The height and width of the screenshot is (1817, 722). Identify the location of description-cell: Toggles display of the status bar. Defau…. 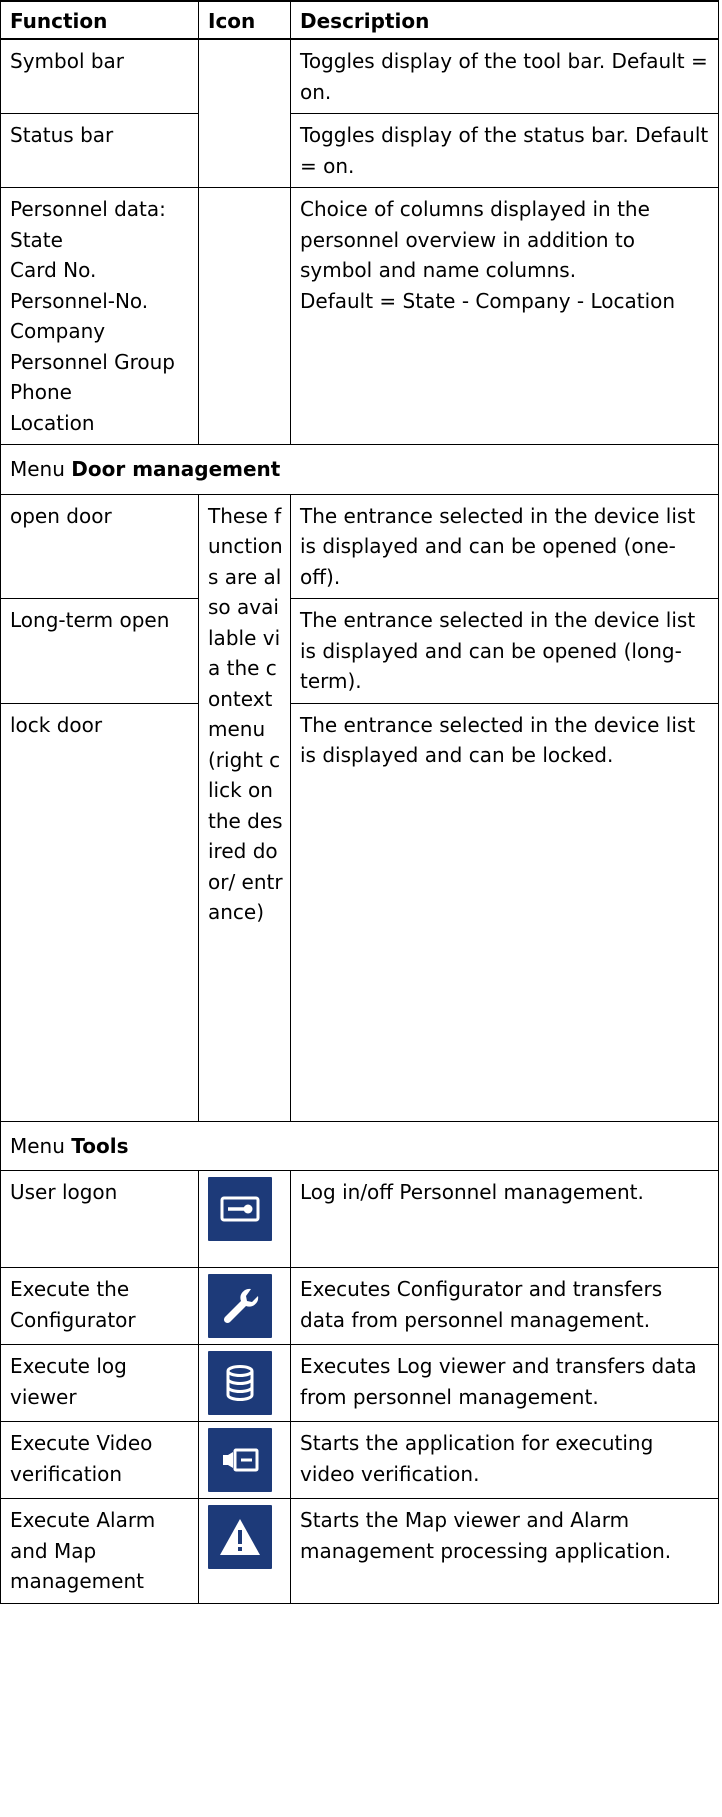
(504, 150).